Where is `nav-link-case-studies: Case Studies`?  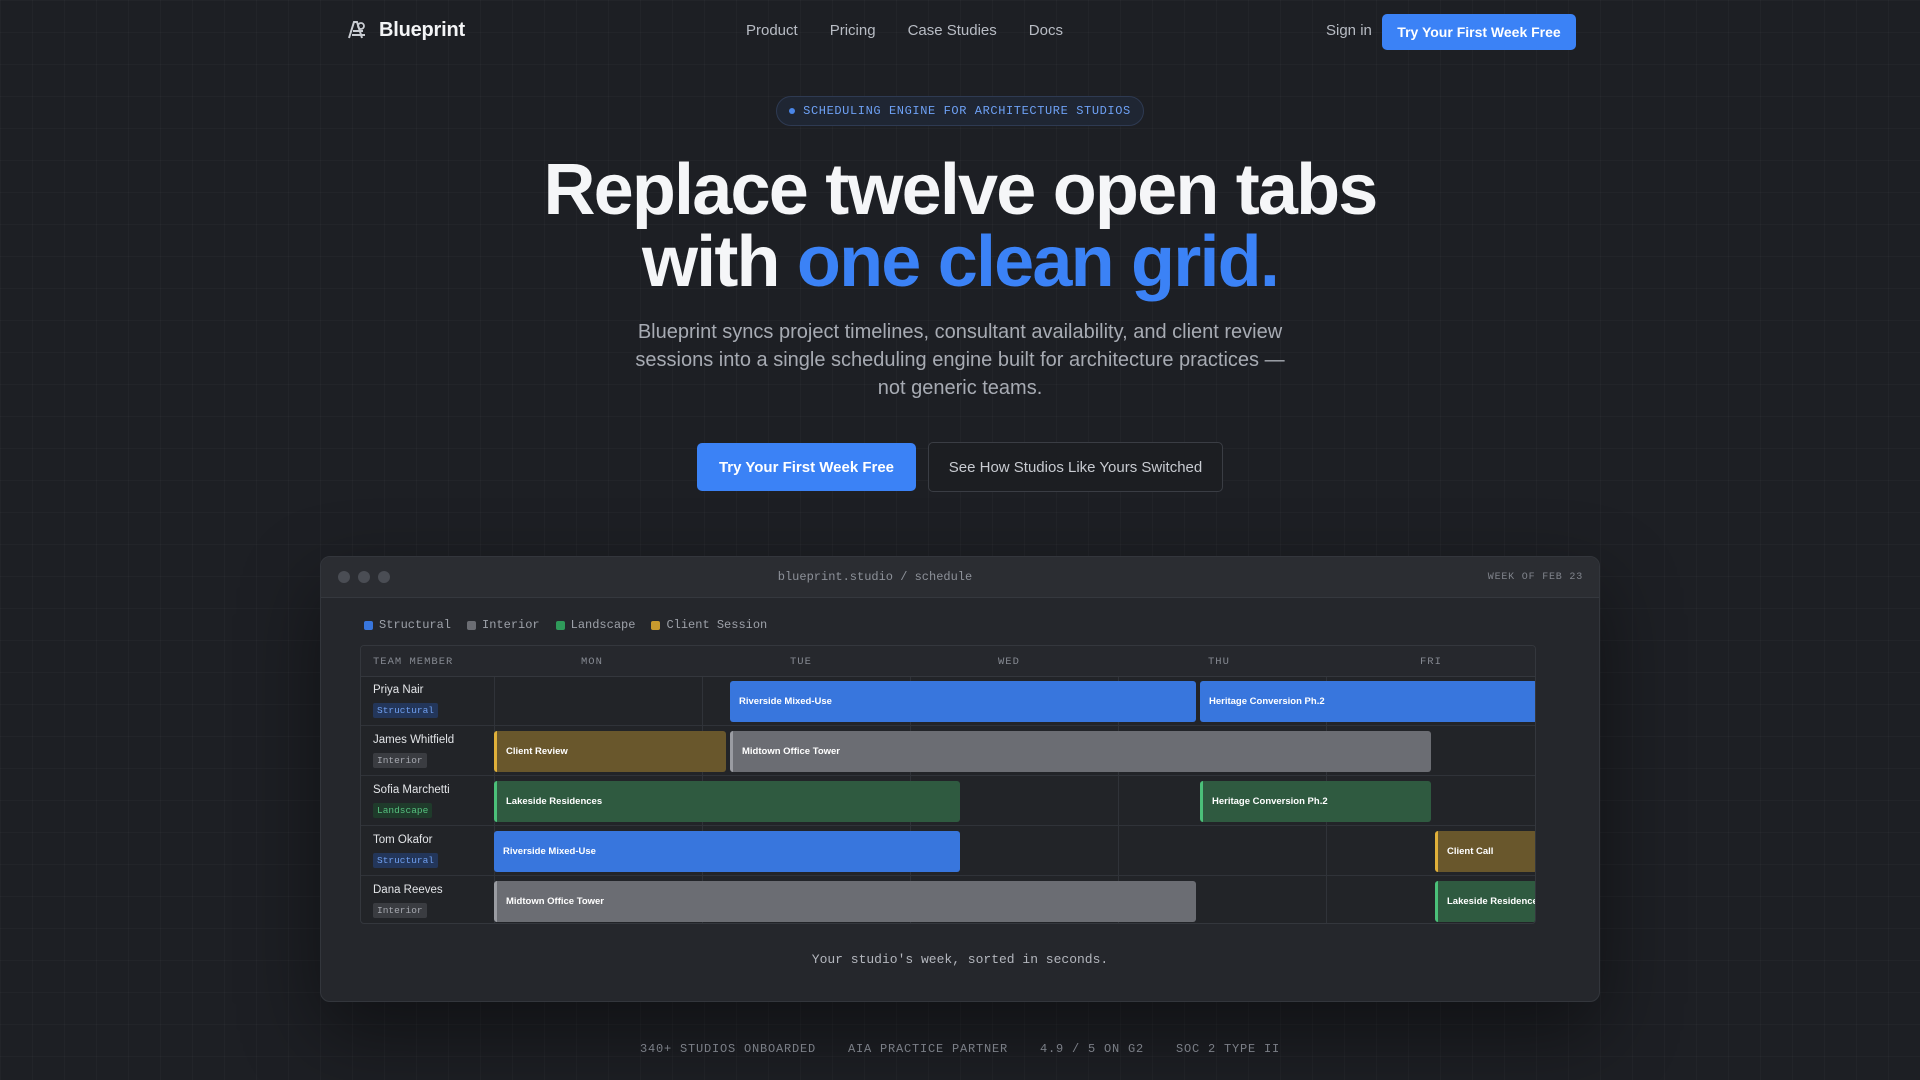 nav-link-case-studies: Case Studies is located at coordinates (952, 30).